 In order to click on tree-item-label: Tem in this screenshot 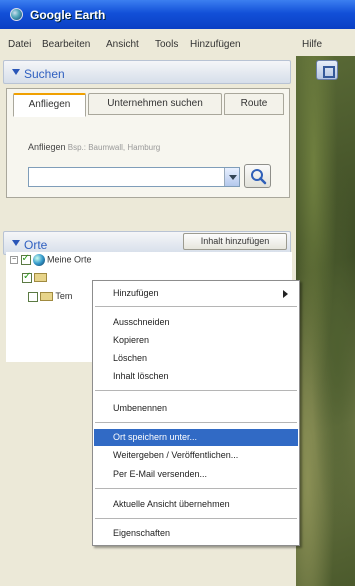, I will do `click(64, 296)`.